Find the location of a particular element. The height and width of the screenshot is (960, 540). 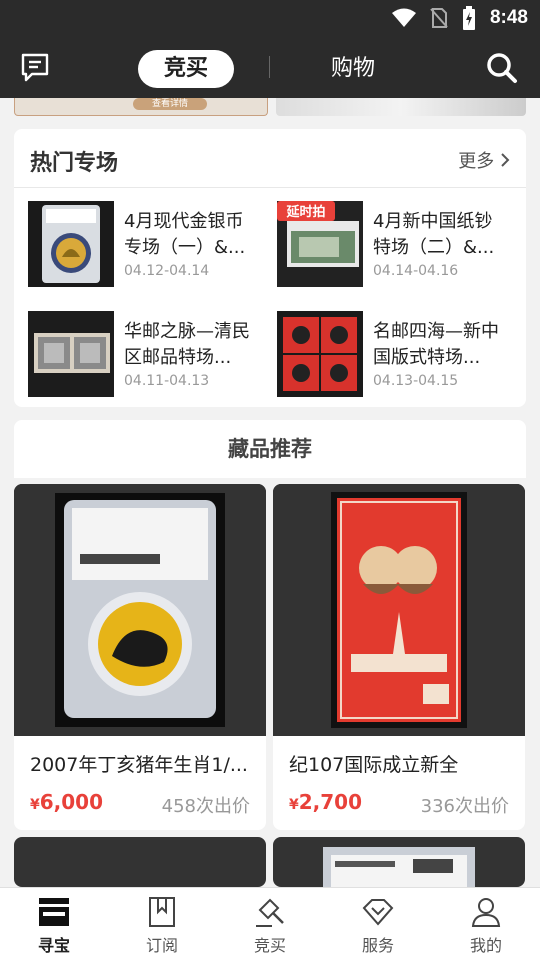

clock: 8:48 is located at coordinates (508, 17).